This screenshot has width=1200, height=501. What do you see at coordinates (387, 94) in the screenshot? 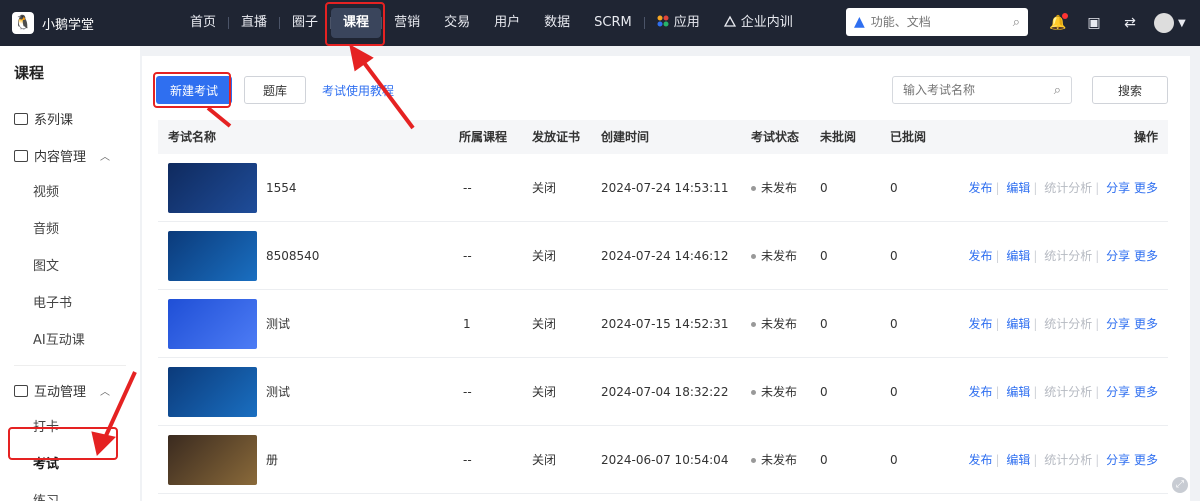
I see `arrow-to-courses` at bounding box center [387, 94].